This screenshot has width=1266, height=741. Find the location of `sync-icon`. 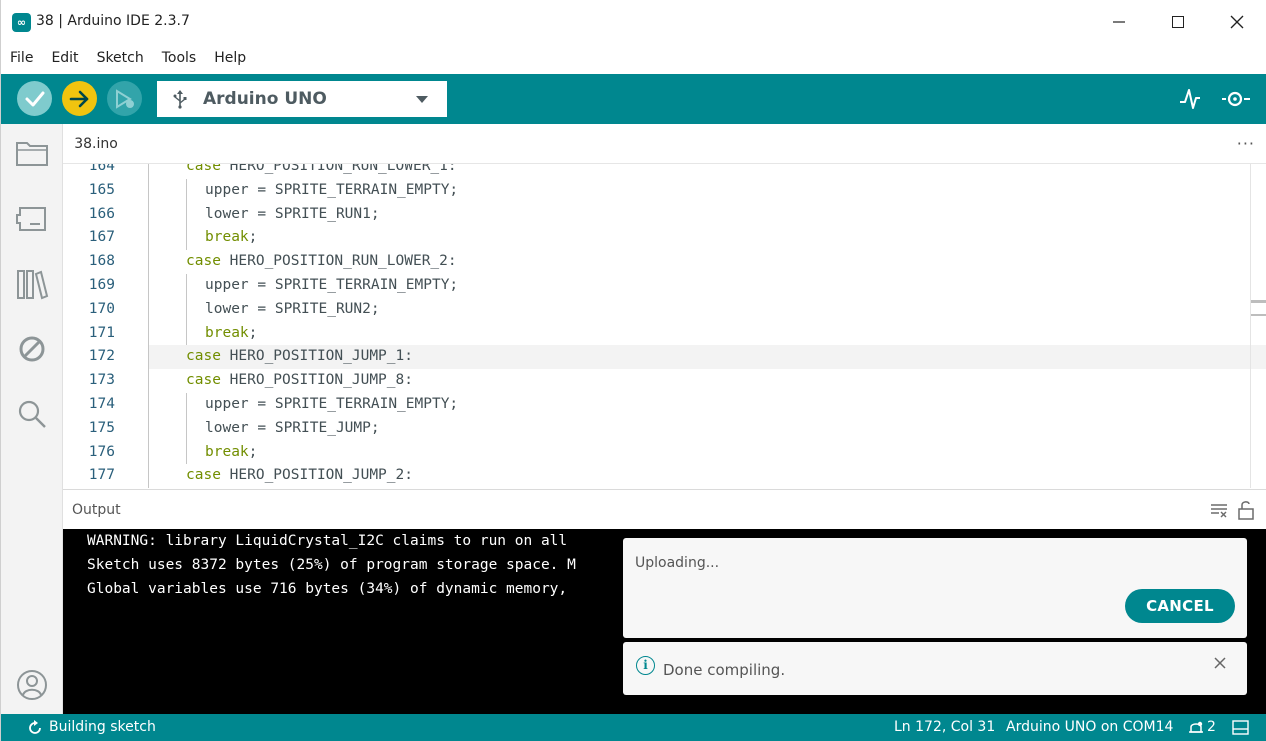

sync-icon is located at coordinates (35, 727).